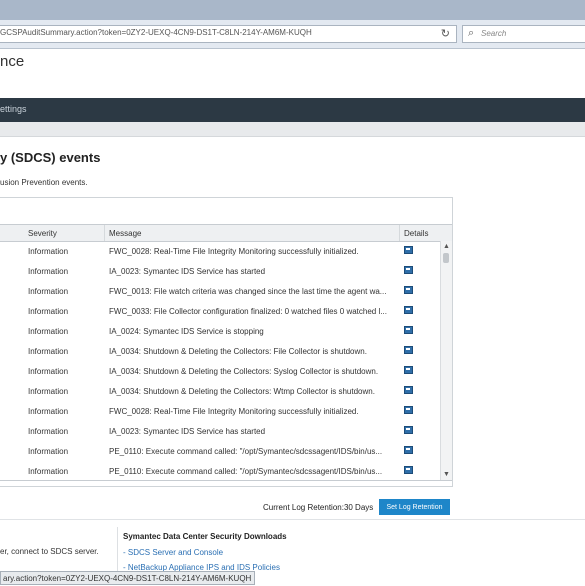 This screenshot has height=586, width=585. I want to click on search-placeholder: Search, so click(494, 33).